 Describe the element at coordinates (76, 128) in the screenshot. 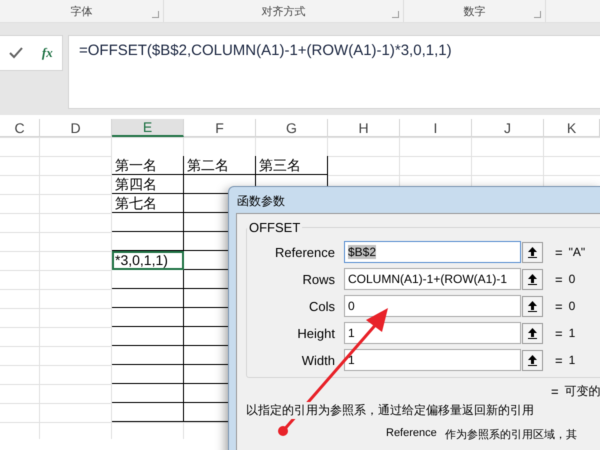

I see `column-header: D` at that location.